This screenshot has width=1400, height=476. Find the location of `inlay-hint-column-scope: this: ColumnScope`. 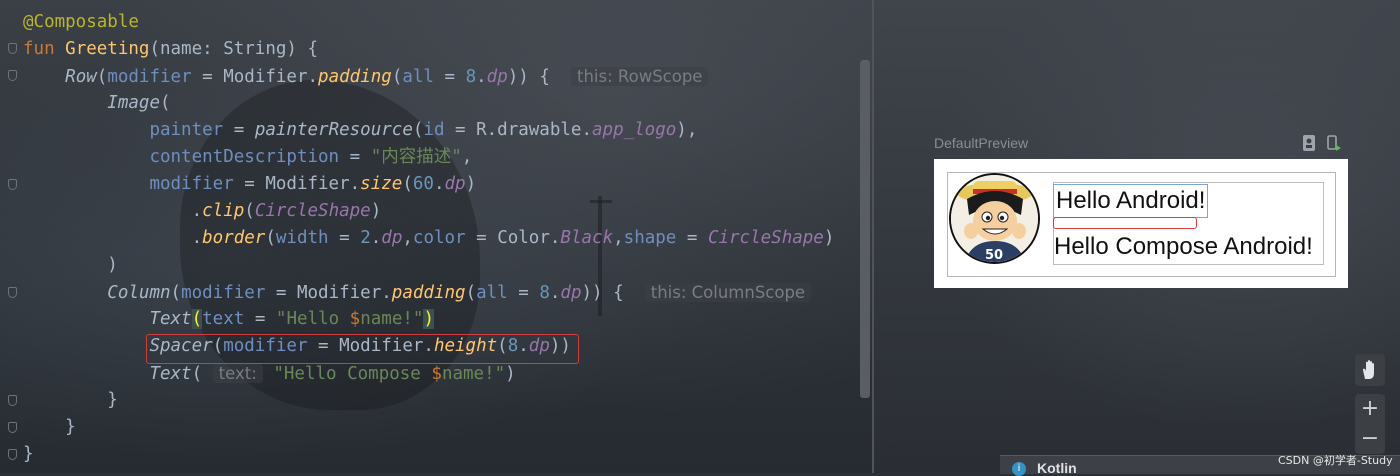

inlay-hint-column-scope: this: ColumnScope is located at coordinates (728, 292).